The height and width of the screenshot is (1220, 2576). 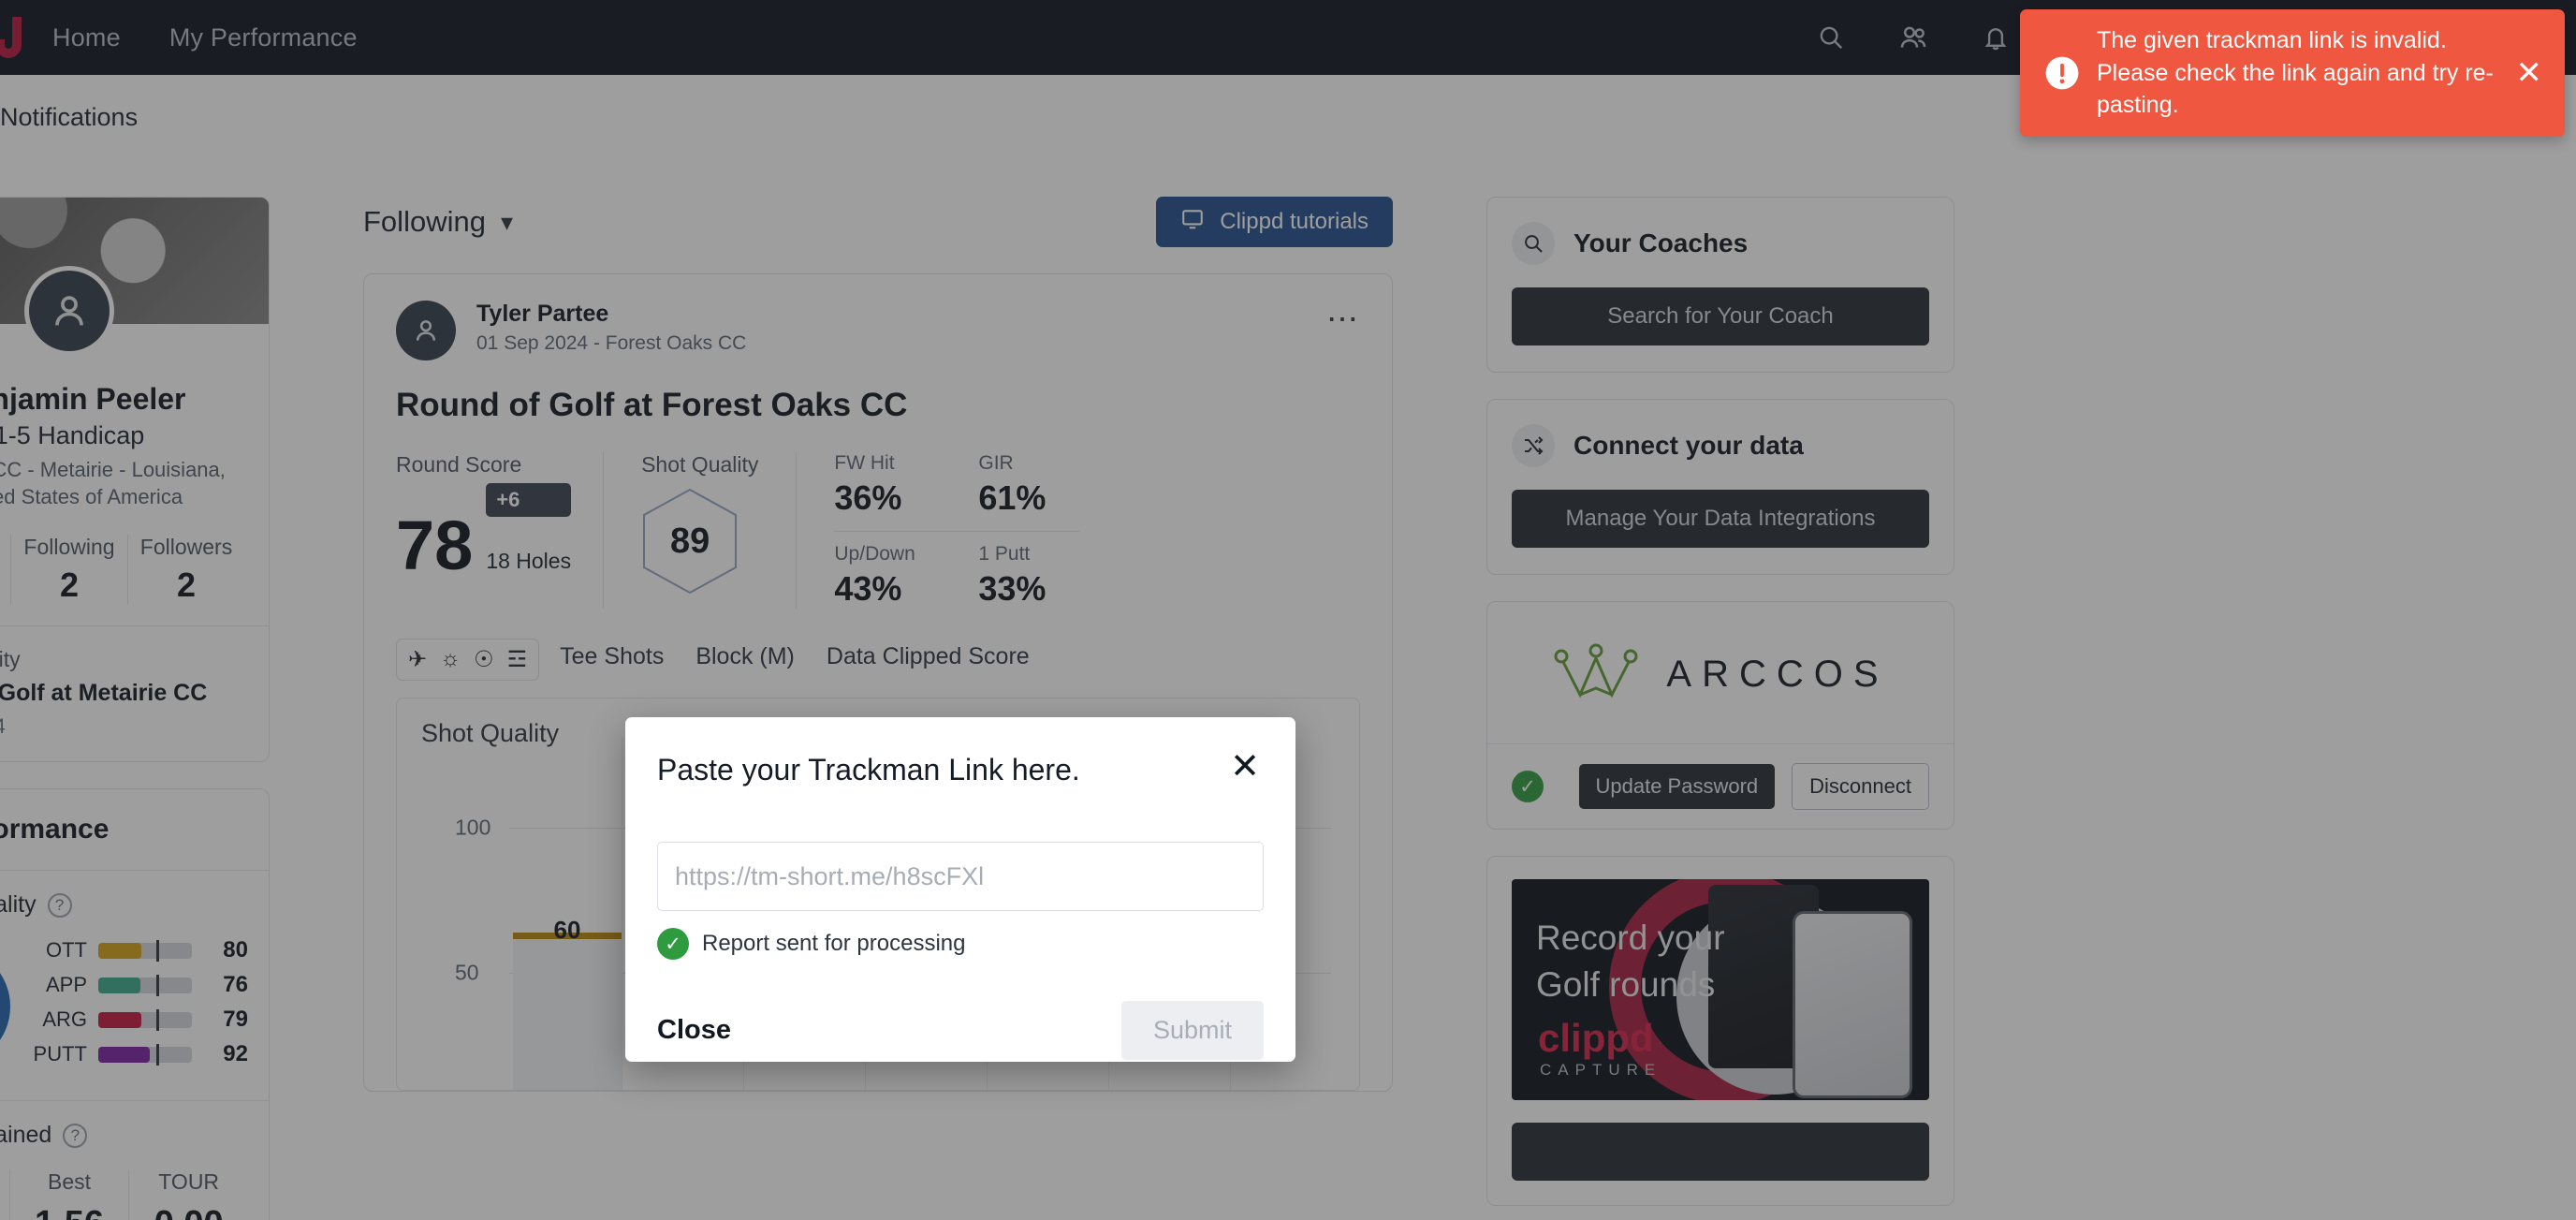 What do you see at coordinates (960, 752) in the screenshot?
I see `modal-header: Paste your Trackman Link here. ✕` at bounding box center [960, 752].